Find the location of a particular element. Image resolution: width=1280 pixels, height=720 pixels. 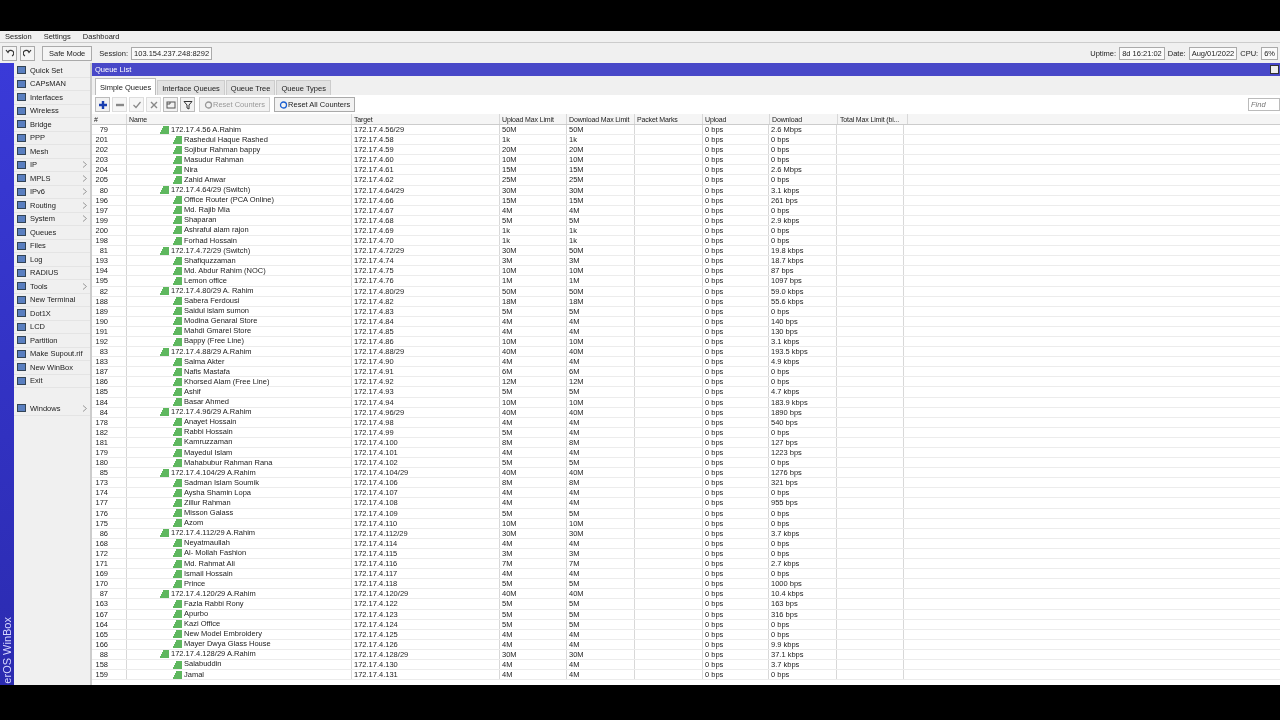

comment-button is located at coordinates (170, 104).